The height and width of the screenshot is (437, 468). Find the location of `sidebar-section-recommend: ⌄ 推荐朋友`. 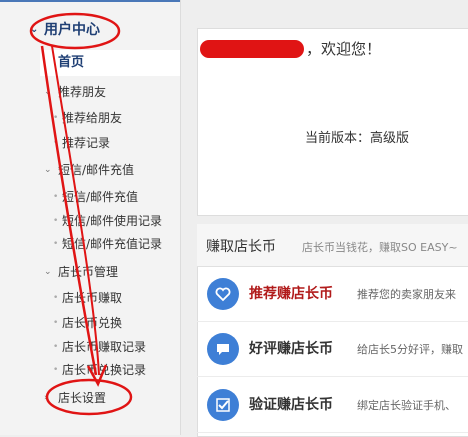

sidebar-section-recommend: ⌄ 推荐朋友 is located at coordinates (90, 92).